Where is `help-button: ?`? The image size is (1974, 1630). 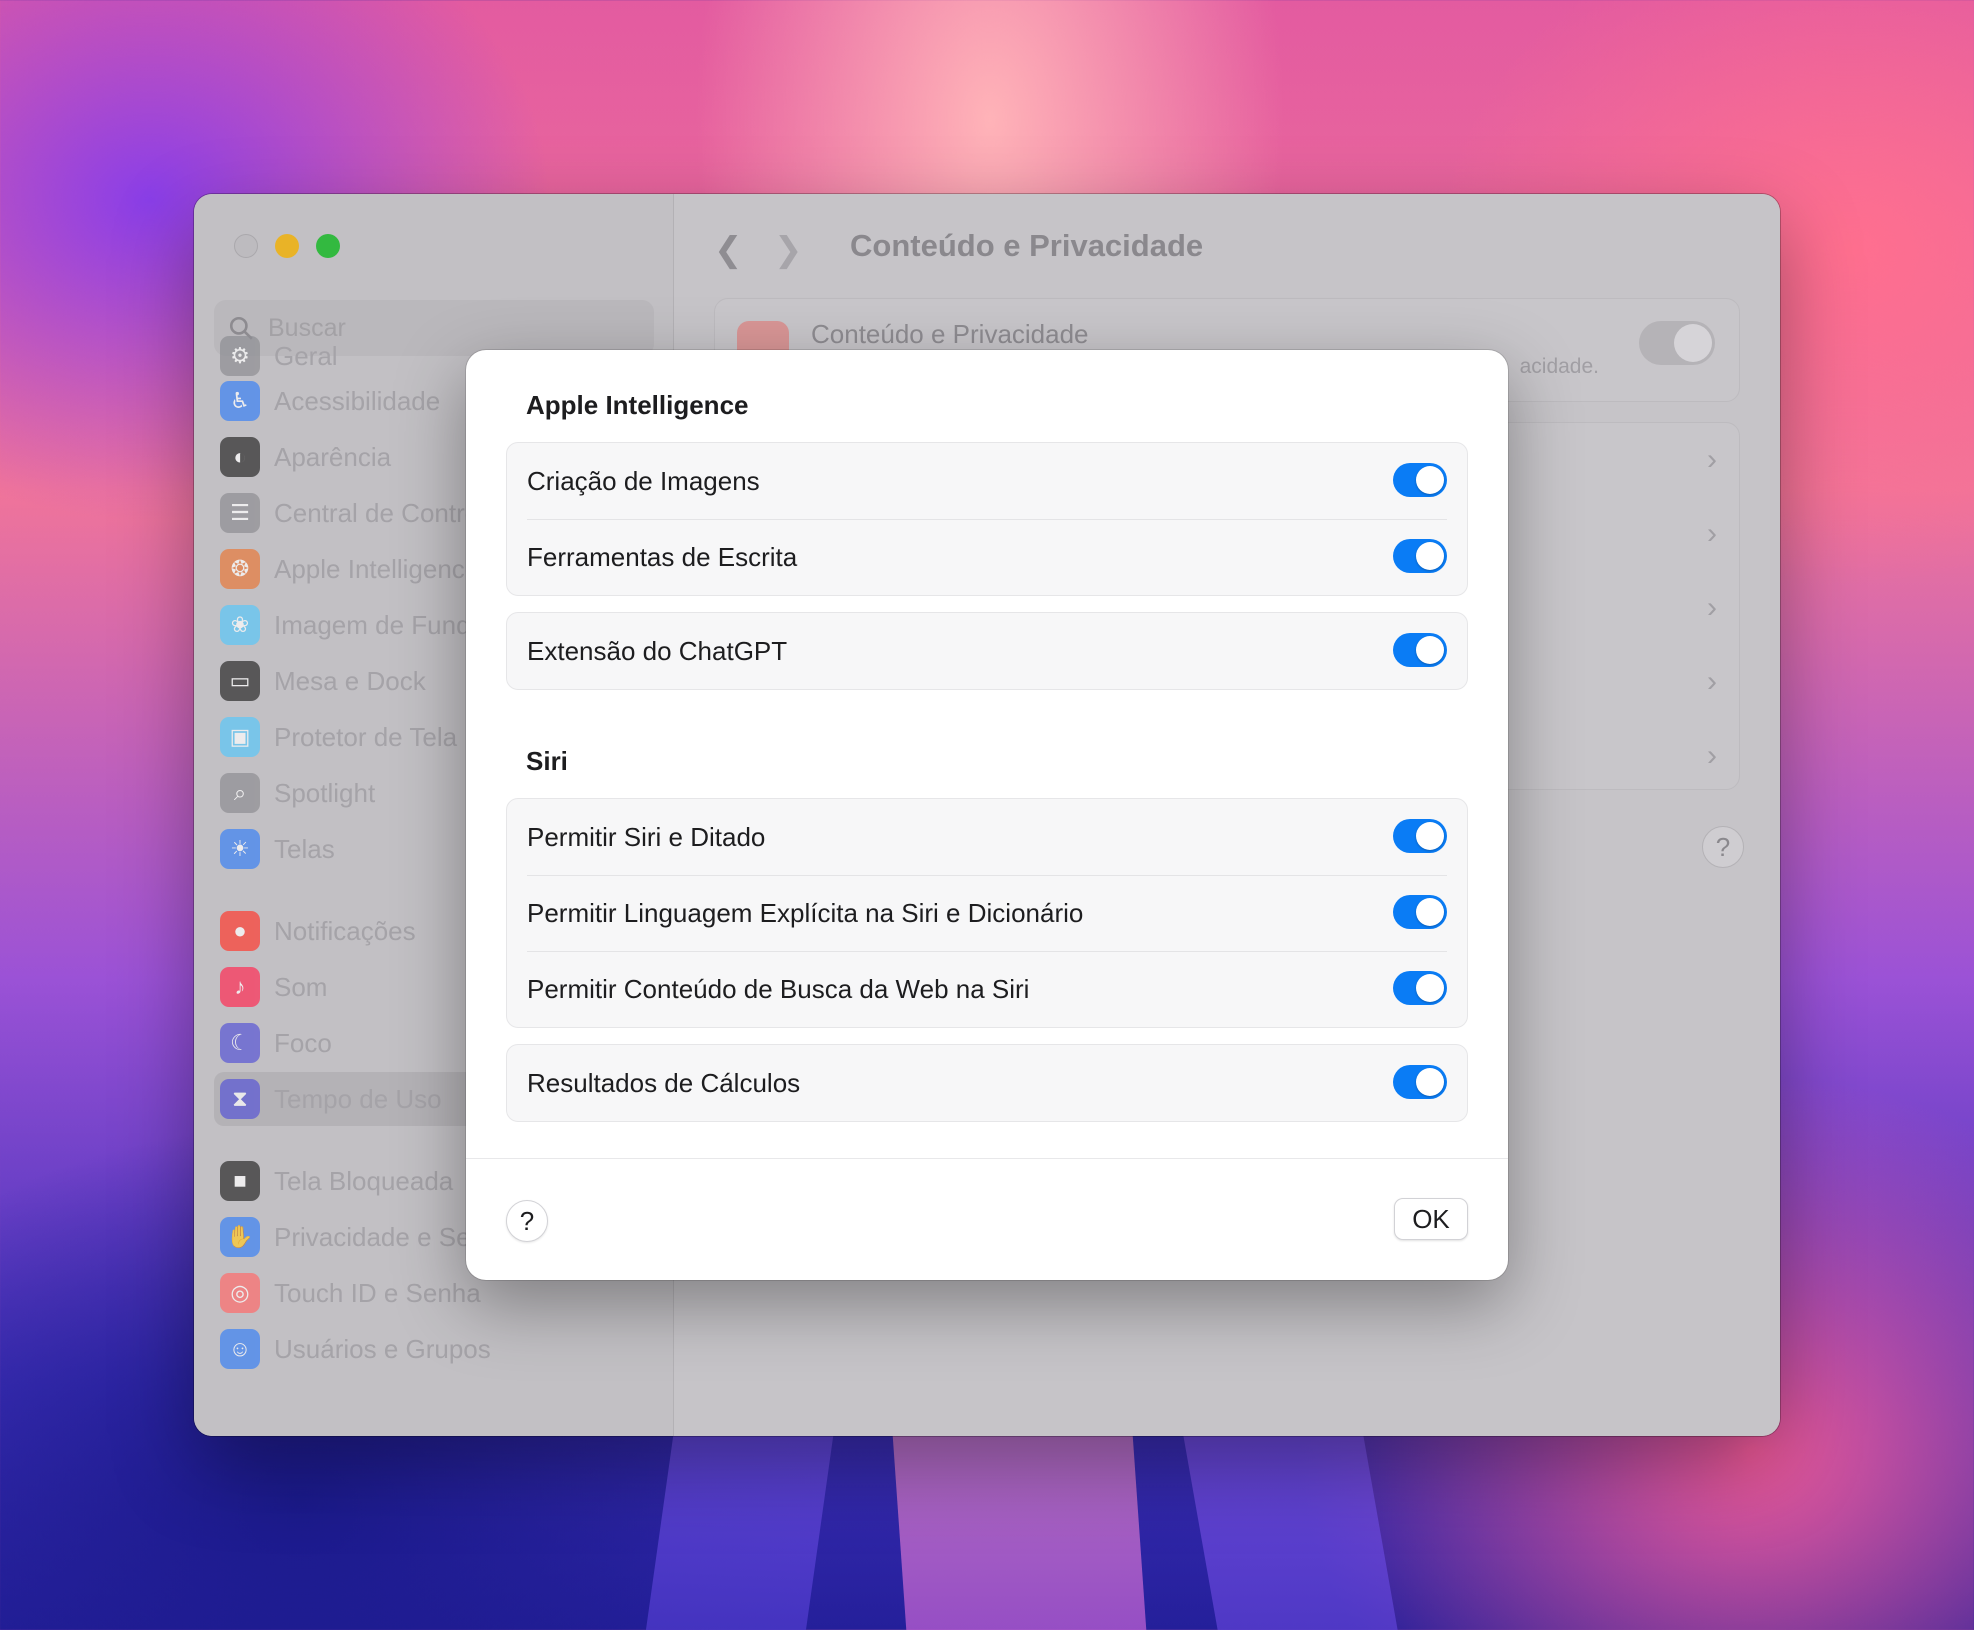
help-button: ? is located at coordinates (527, 1221).